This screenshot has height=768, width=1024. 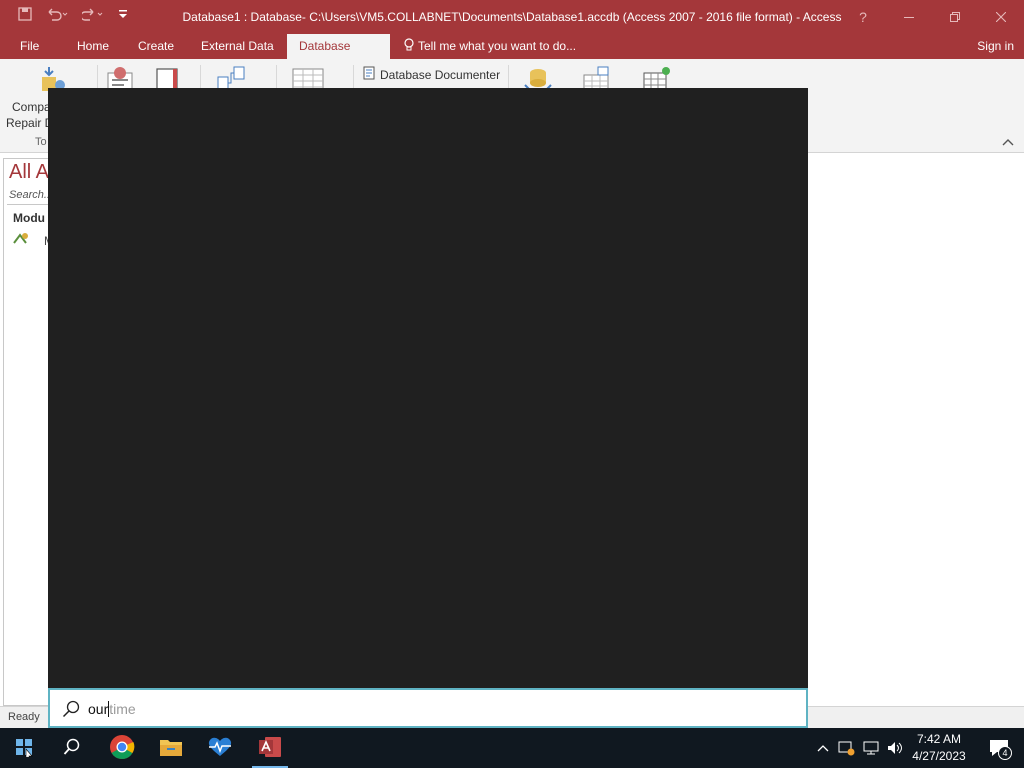 I want to click on taskbar-search-box: ourtime, so click(x=428, y=708).